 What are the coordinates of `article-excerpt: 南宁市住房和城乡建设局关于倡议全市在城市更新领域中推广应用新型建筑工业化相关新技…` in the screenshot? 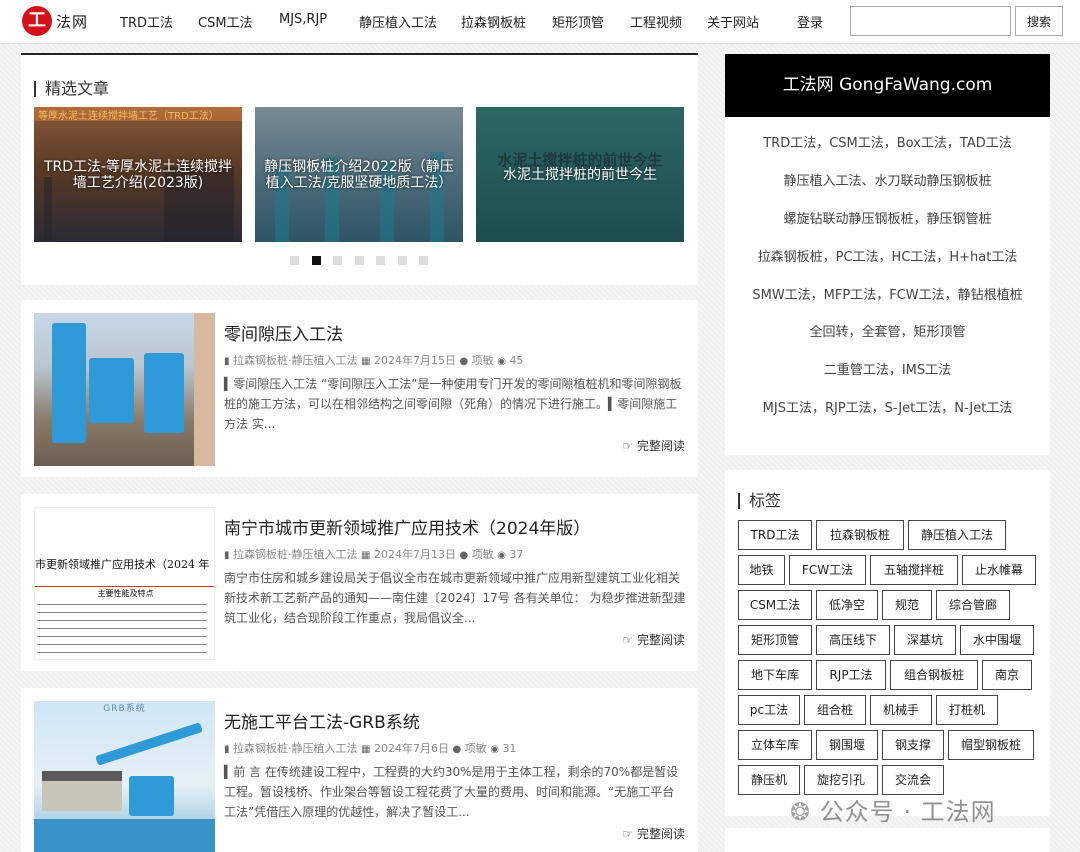 It's located at (455, 598).